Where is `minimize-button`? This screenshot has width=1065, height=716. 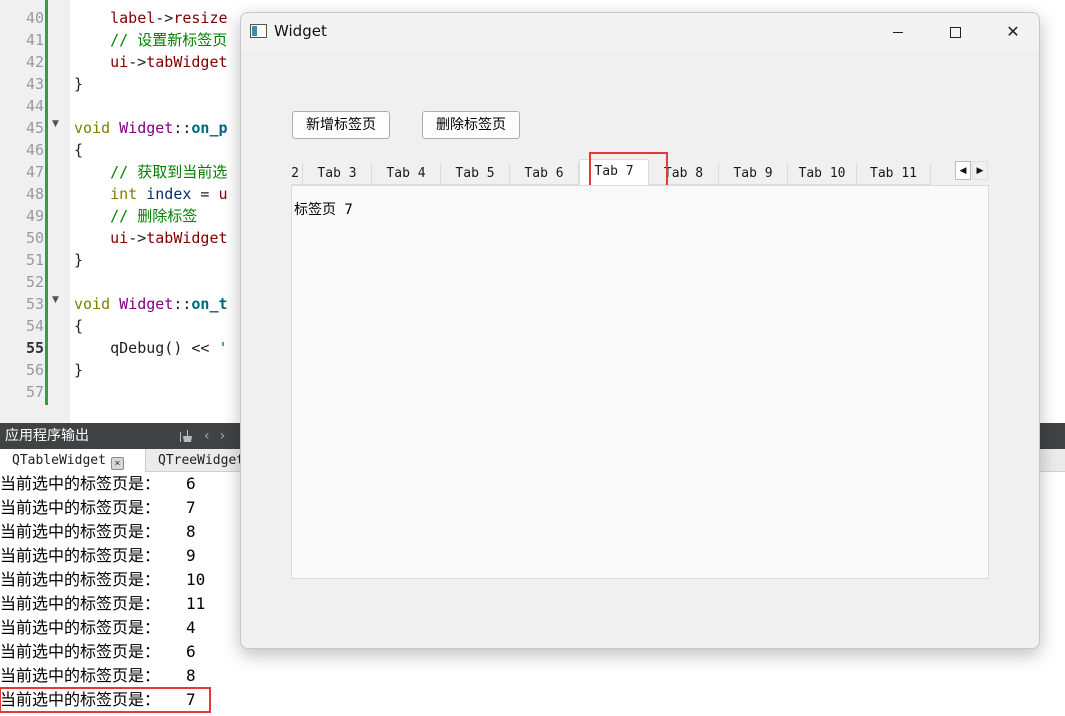 minimize-button is located at coordinates (898, 31).